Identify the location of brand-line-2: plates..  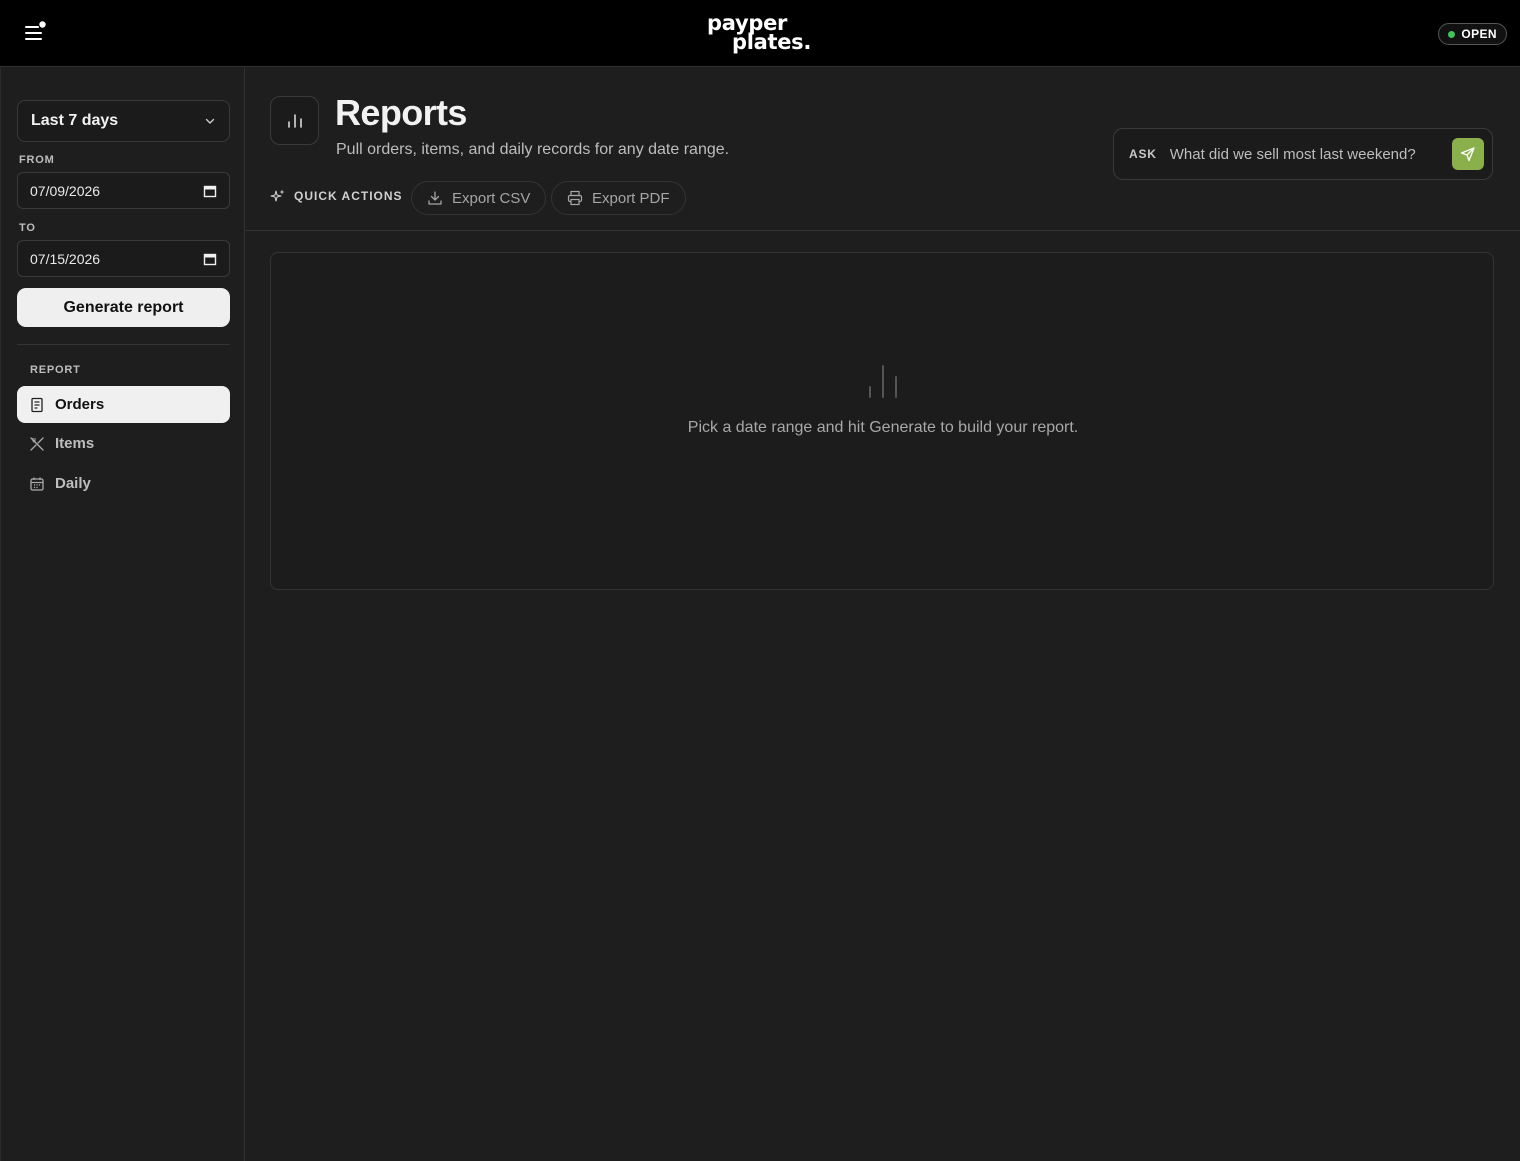
(772, 42).